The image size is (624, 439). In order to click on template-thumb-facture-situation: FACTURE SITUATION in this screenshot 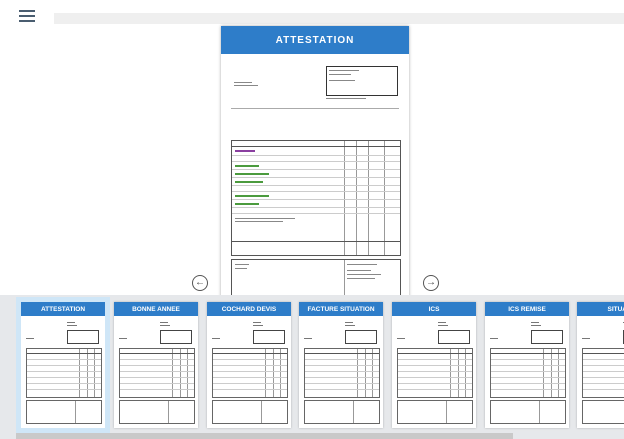, I will do `click(341, 365)`.